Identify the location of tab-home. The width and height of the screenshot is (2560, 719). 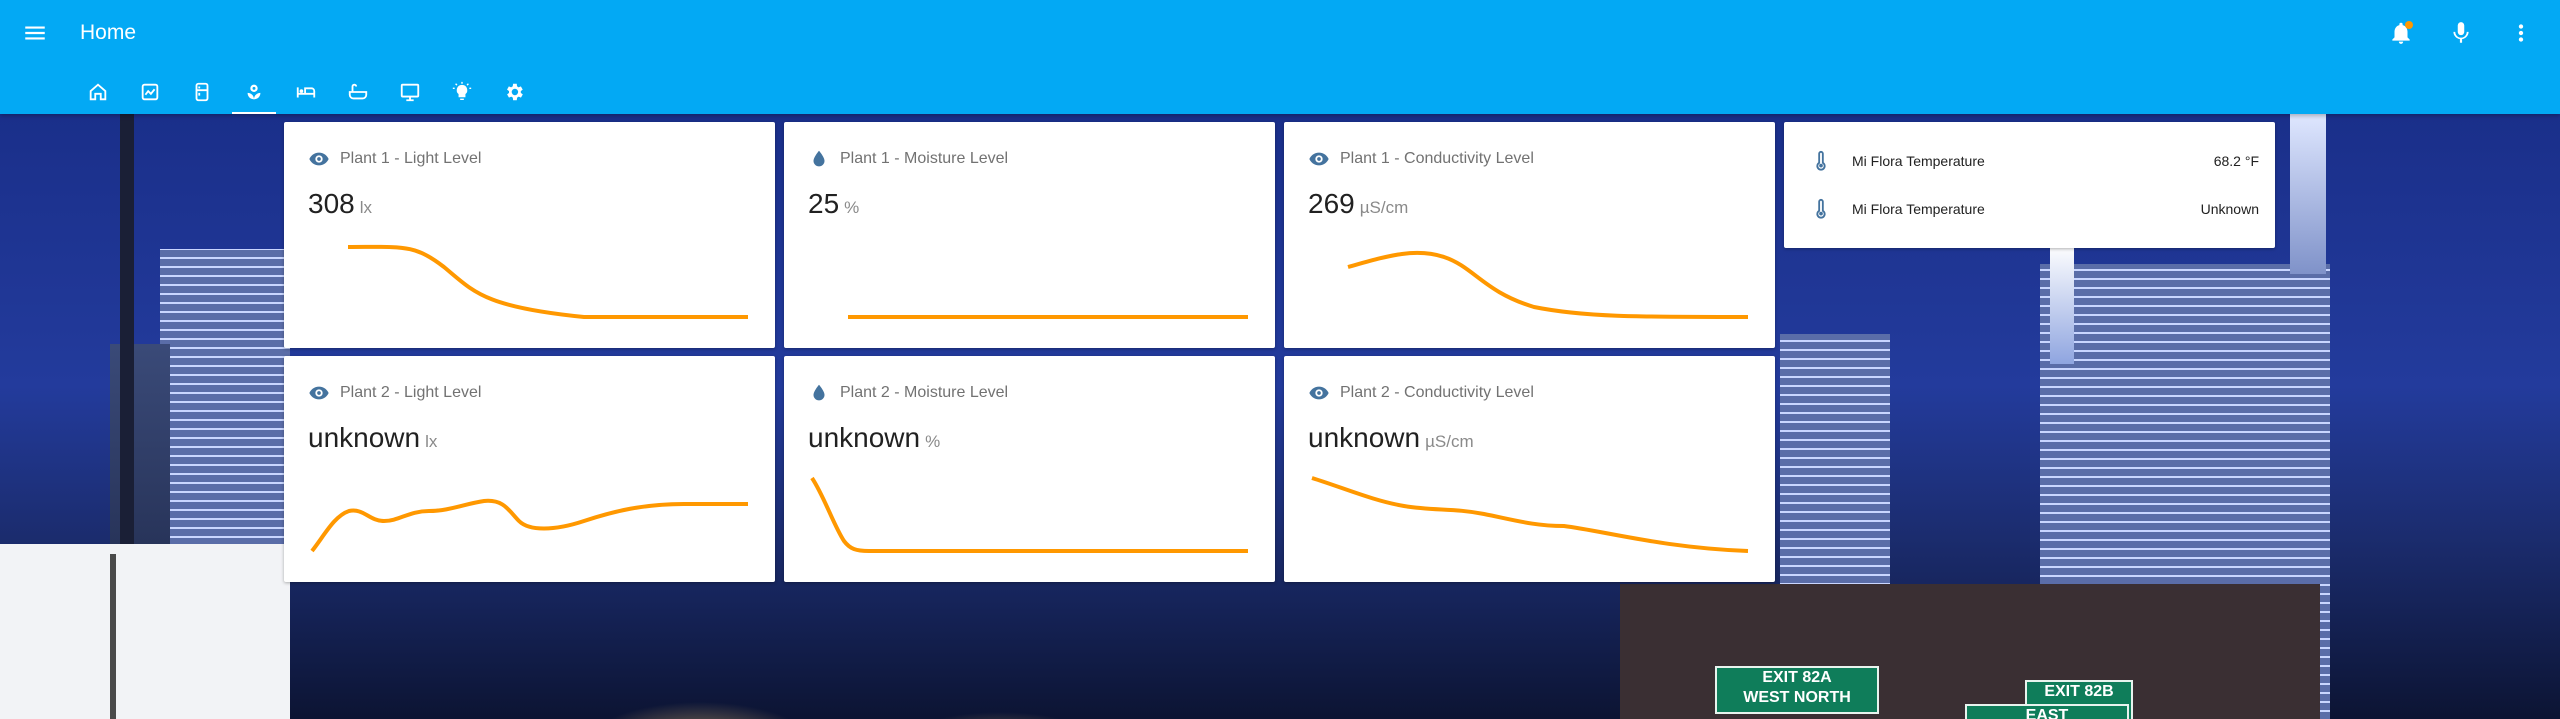
(98, 92).